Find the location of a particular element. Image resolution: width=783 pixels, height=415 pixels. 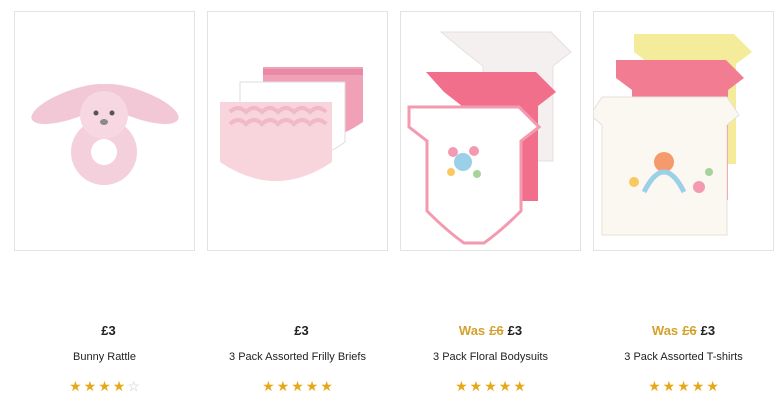

product-name-link: Bunny Rattle is located at coordinates (104, 358).